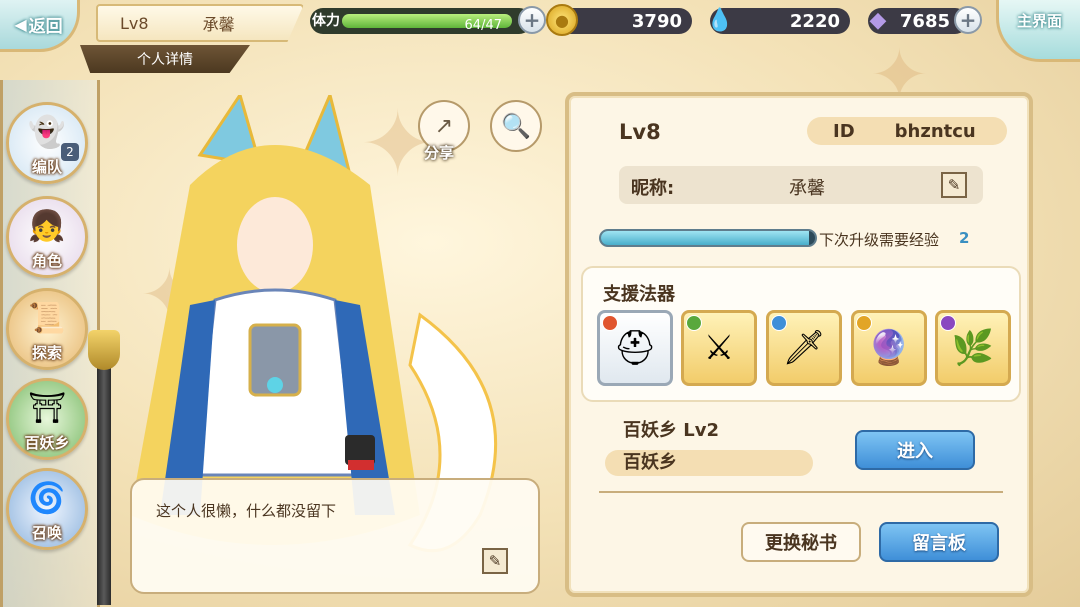 This screenshot has width=1080, height=607. I want to click on team-icon: 👻, so click(47, 132).